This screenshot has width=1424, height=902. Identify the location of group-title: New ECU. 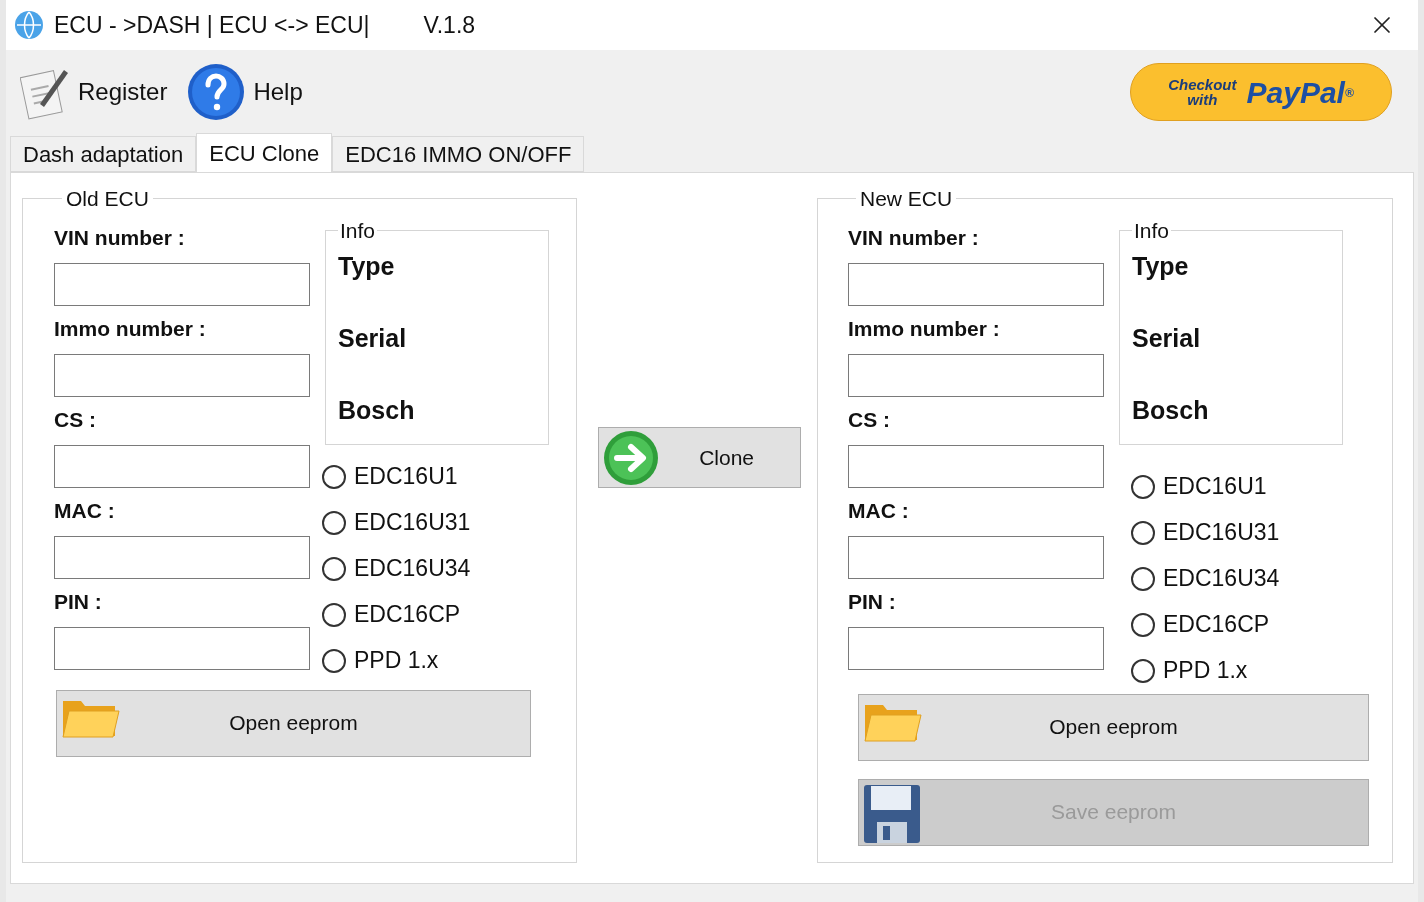
(906, 199).